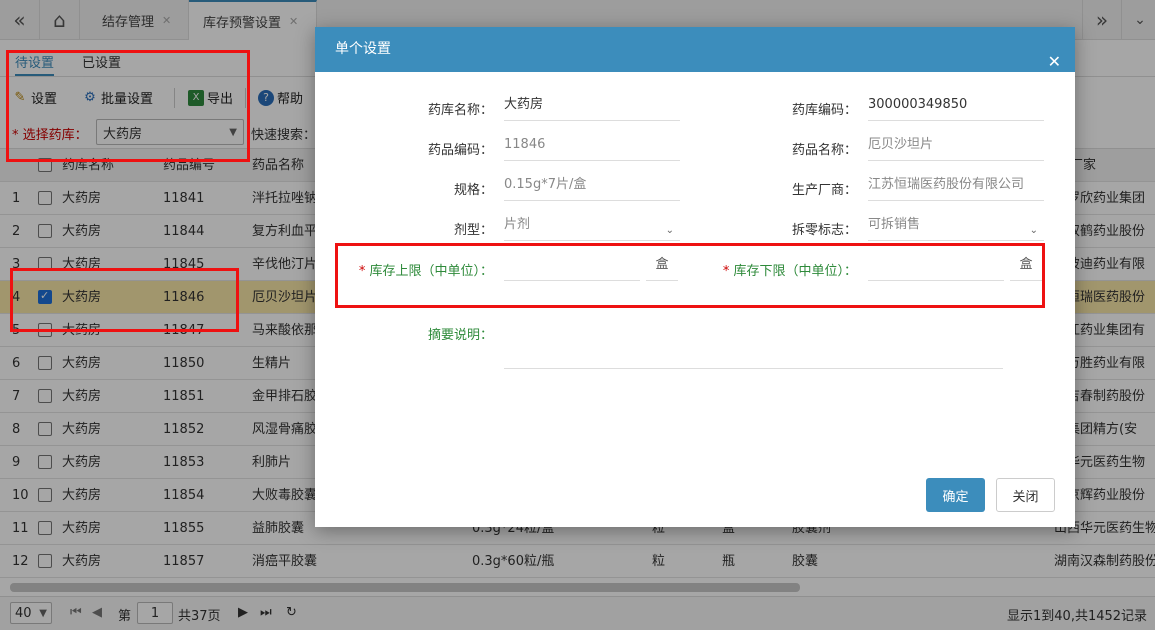 This screenshot has height=630, width=1155. What do you see at coordinates (824, 150) in the screenshot?
I see `drug-name-label: 药品名称：` at bounding box center [824, 150].